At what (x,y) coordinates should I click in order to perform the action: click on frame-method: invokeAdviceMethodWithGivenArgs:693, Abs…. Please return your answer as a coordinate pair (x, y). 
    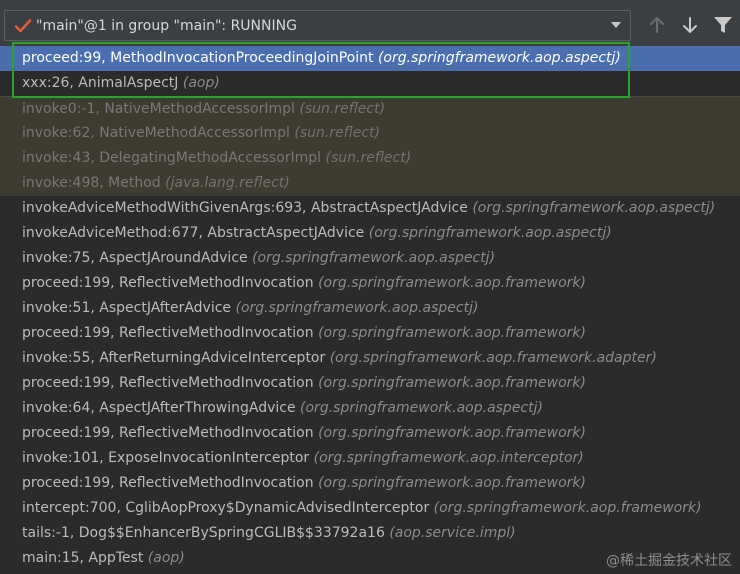
    Looking at the image, I should click on (245, 208).